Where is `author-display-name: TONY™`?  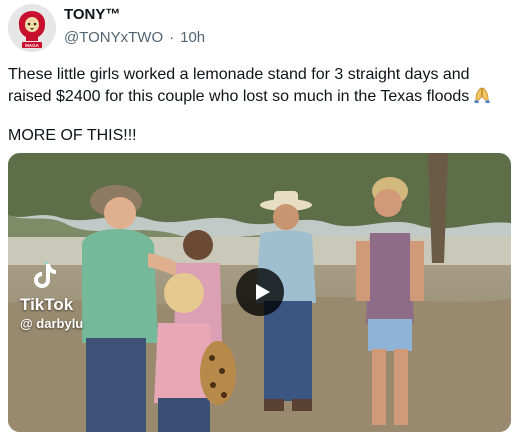
author-display-name: TONY™ is located at coordinates (92, 14).